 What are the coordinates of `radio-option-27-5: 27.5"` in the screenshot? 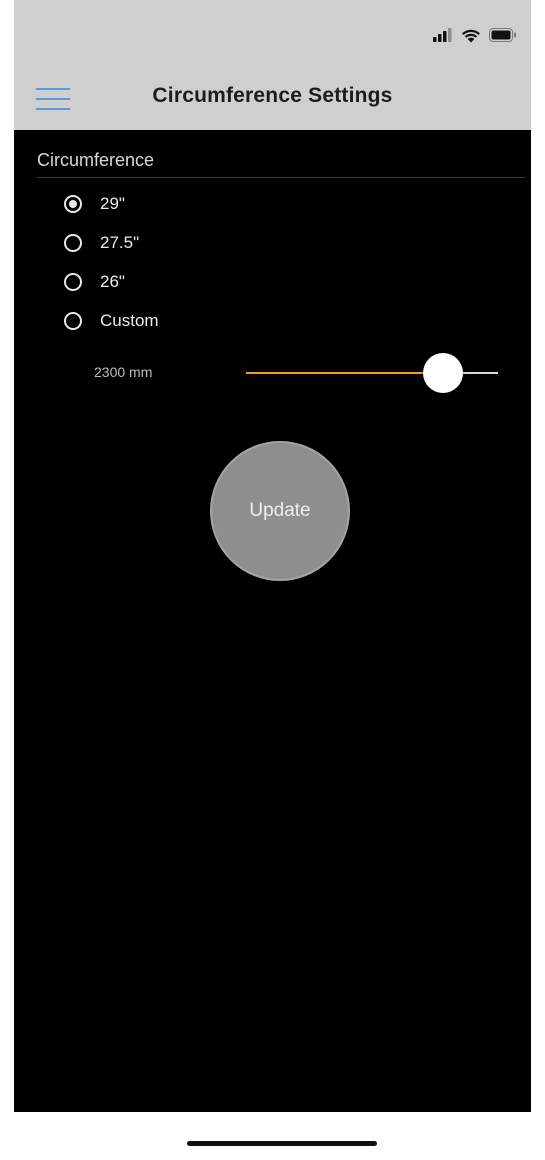 It's located at (101, 243).